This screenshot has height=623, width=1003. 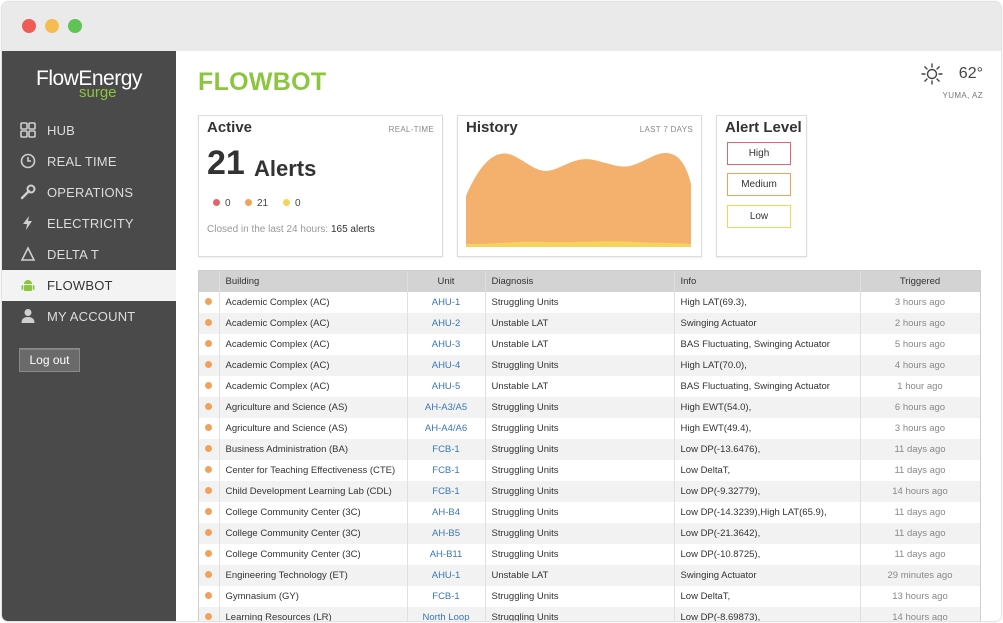 What do you see at coordinates (89, 161) in the screenshot?
I see `sidebar-item-real-time: REAL TIME` at bounding box center [89, 161].